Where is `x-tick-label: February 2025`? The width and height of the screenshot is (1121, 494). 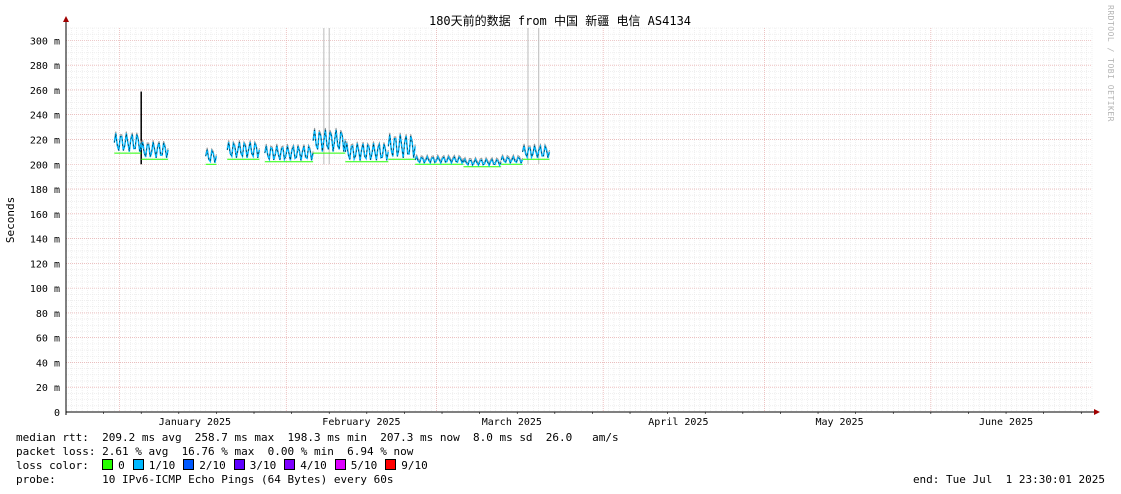
x-tick-label: February 2025 is located at coordinates (361, 422).